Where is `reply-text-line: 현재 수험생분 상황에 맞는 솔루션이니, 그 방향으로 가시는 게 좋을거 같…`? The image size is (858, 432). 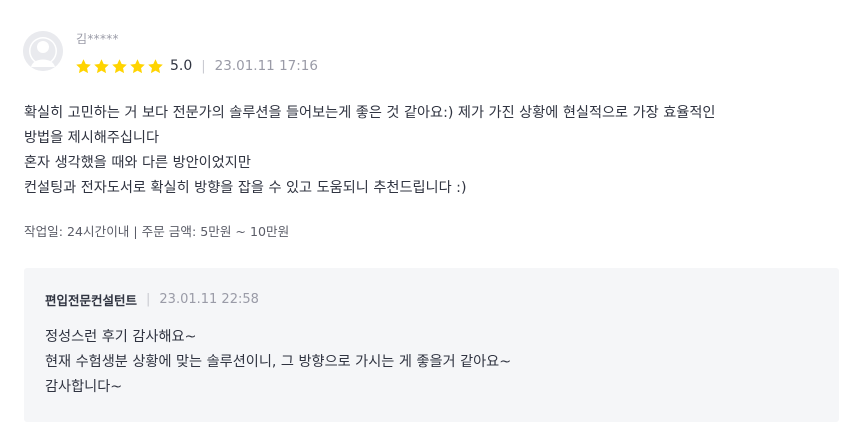
reply-text-line: 현재 수험생분 상황에 맞는 솔루션이니, 그 방향으로 가시는 게 좋을거 같… is located at coordinates (278, 362).